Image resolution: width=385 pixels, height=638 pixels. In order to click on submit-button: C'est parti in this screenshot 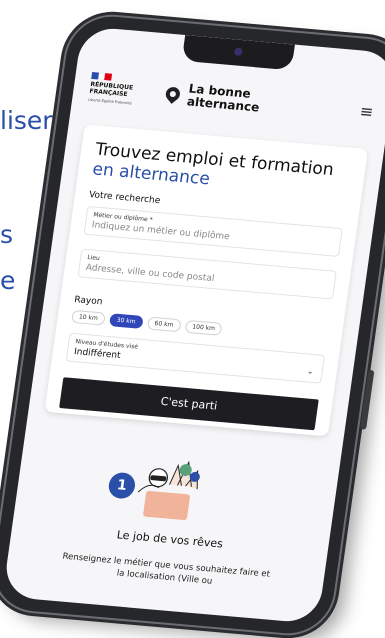, I will do `click(189, 403)`.